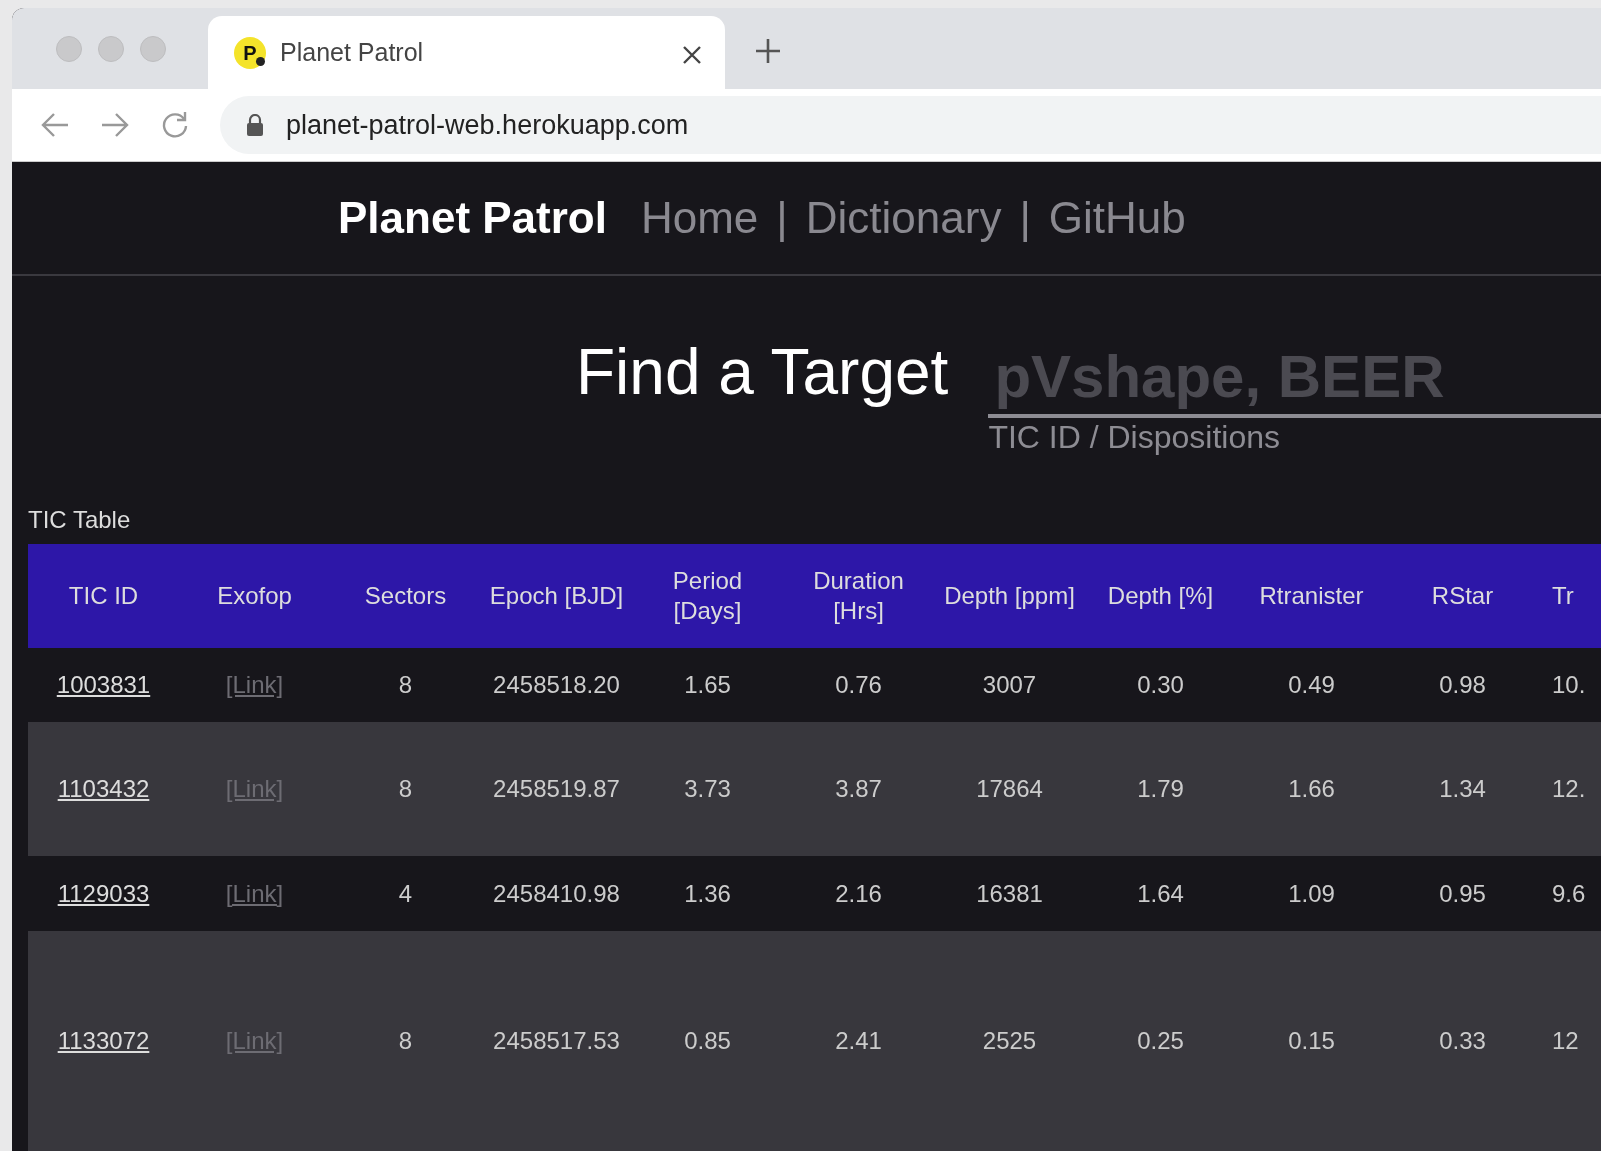 This screenshot has height=1151, width=1601. What do you see at coordinates (556, 893) in the screenshot?
I see `table-cell: 2458410.98` at bounding box center [556, 893].